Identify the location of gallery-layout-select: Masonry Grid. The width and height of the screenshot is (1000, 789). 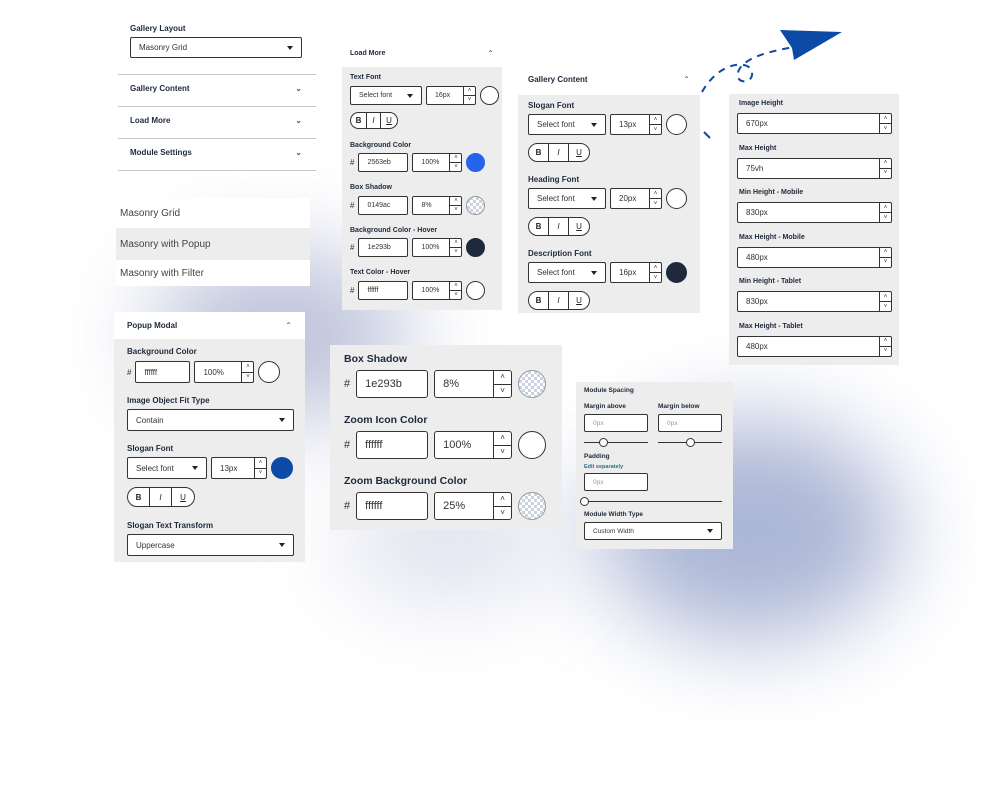
(216, 47).